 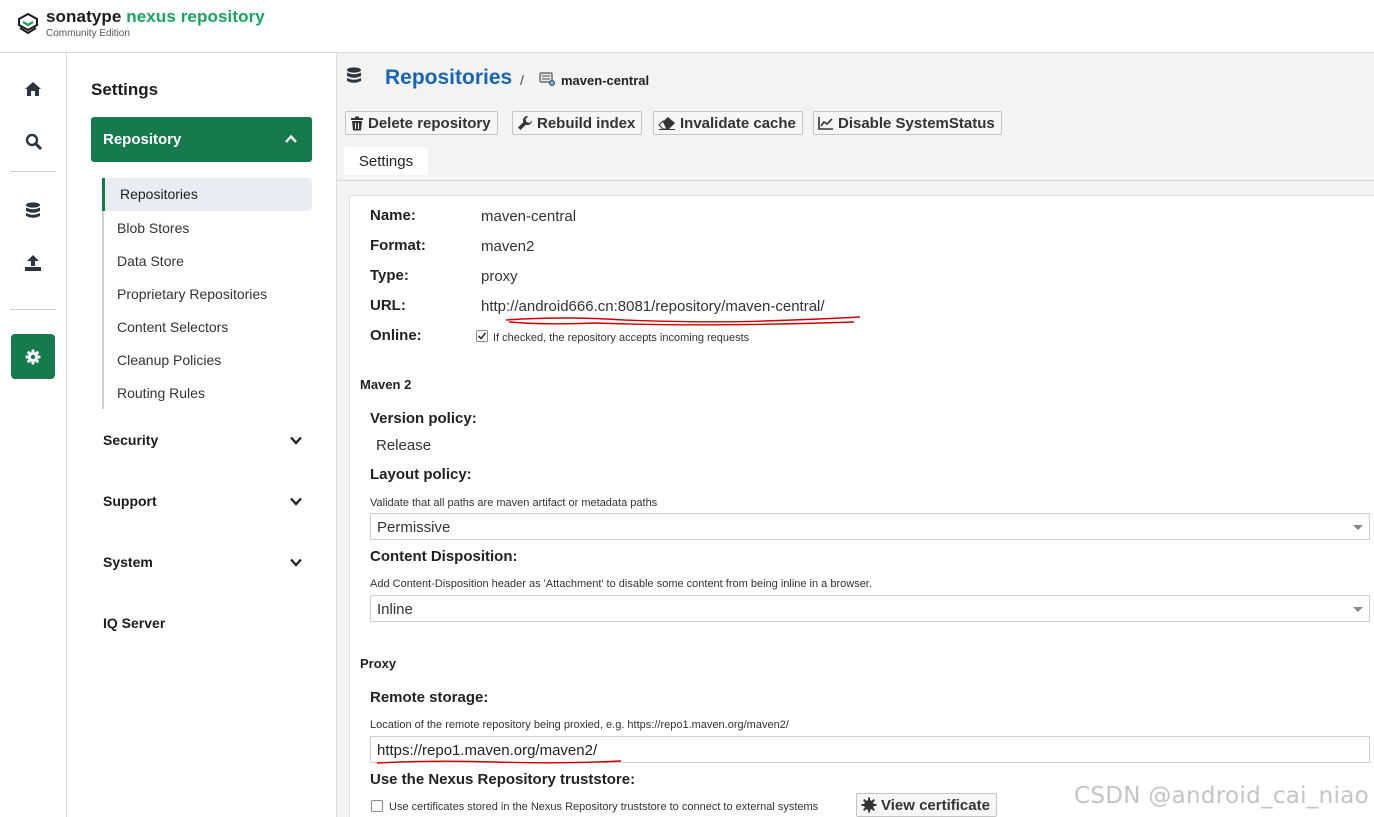 I want to click on brand-secondary: nexus repository, so click(x=195, y=16).